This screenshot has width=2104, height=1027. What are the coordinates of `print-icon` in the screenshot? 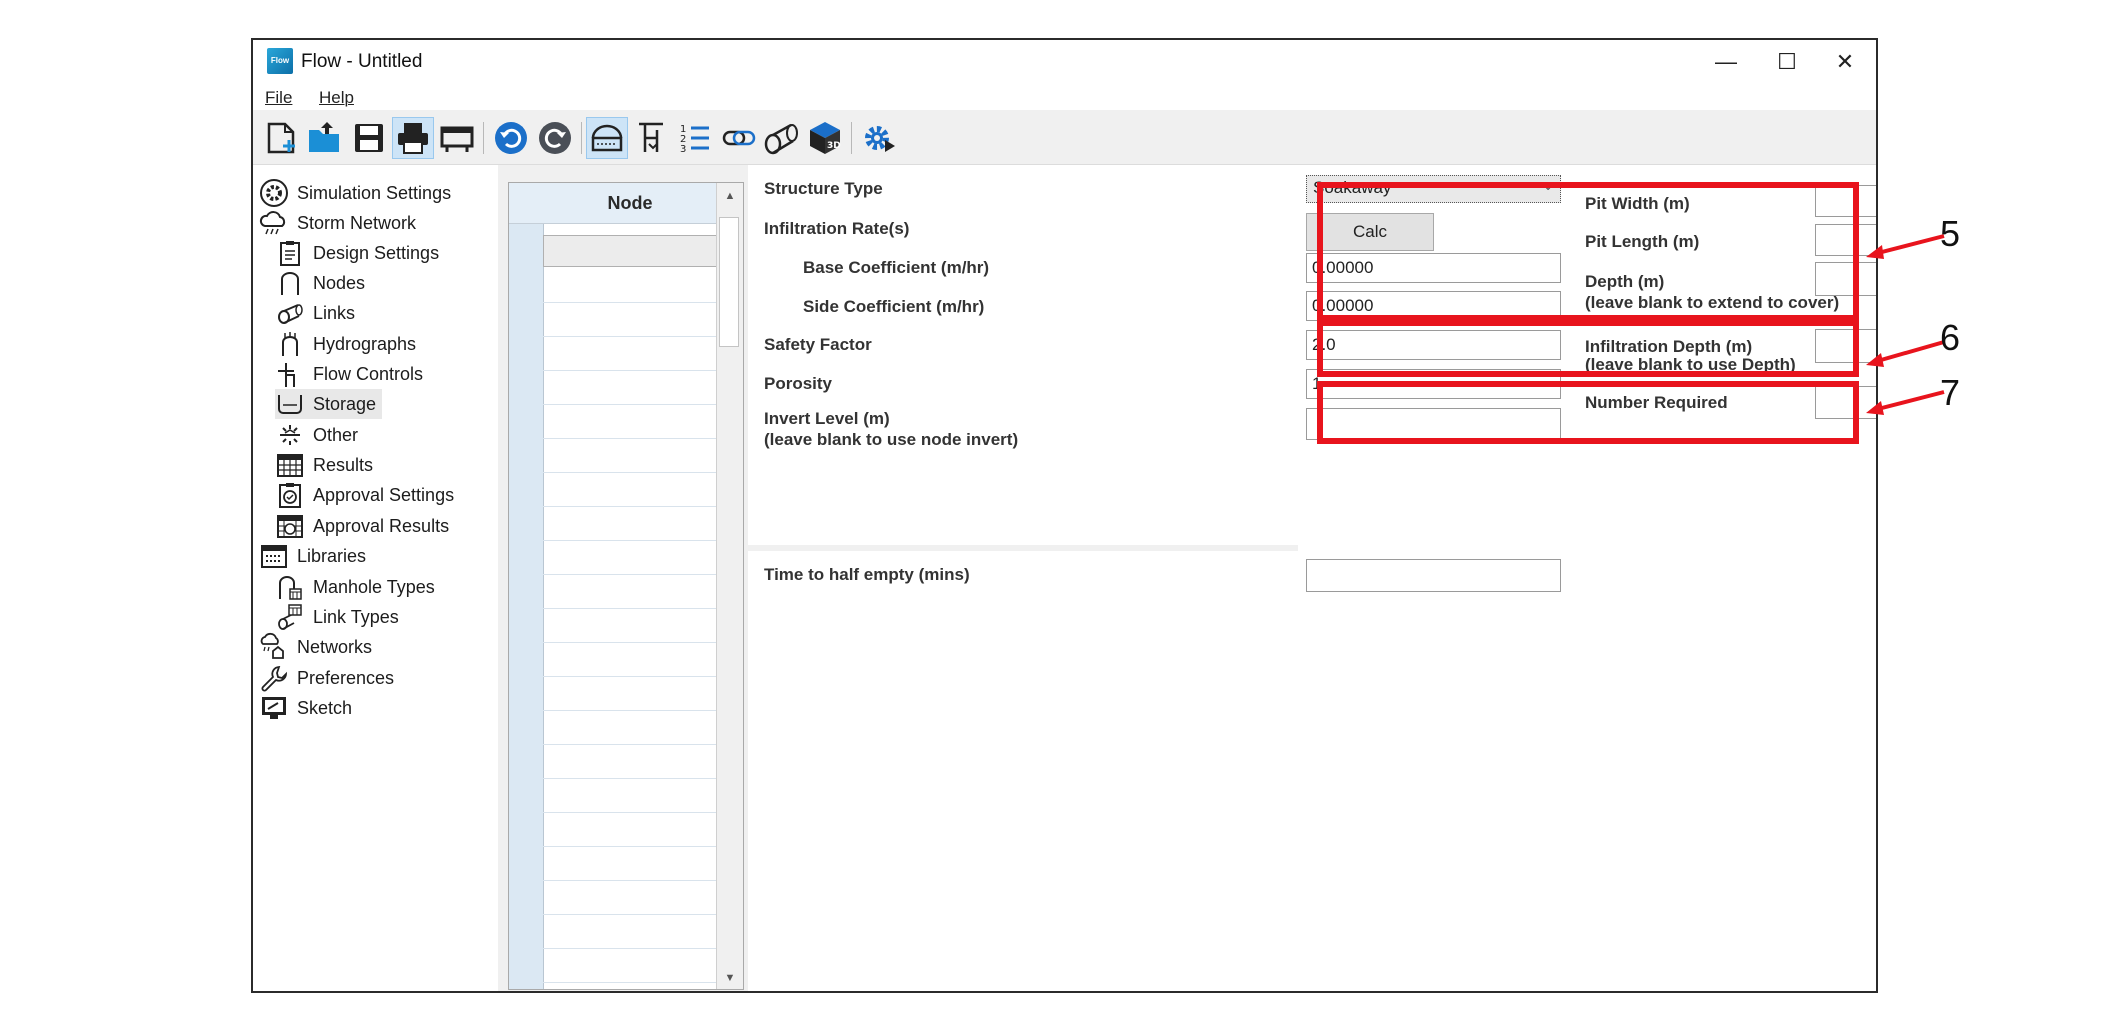 It's located at (413, 138).